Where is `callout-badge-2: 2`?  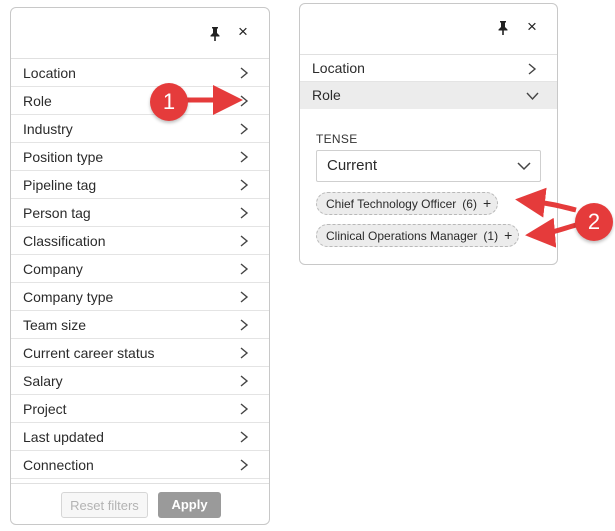 callout-badge-2: 2 is located at coordinates (594, 222).